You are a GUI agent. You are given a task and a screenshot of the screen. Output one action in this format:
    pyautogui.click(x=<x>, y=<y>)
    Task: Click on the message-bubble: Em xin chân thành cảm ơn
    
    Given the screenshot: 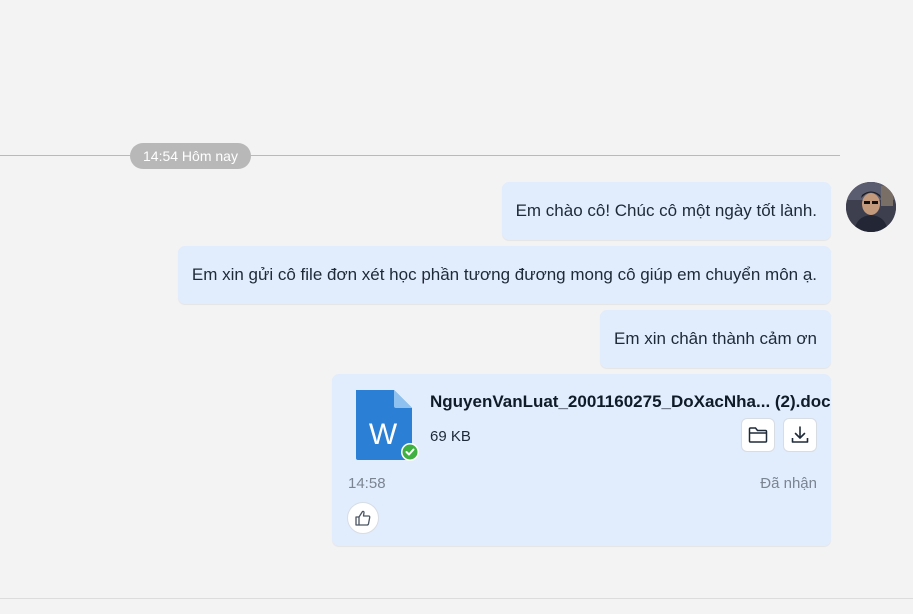 What is the action you would take?
    pyautogui.click(x=715, y=339)
    